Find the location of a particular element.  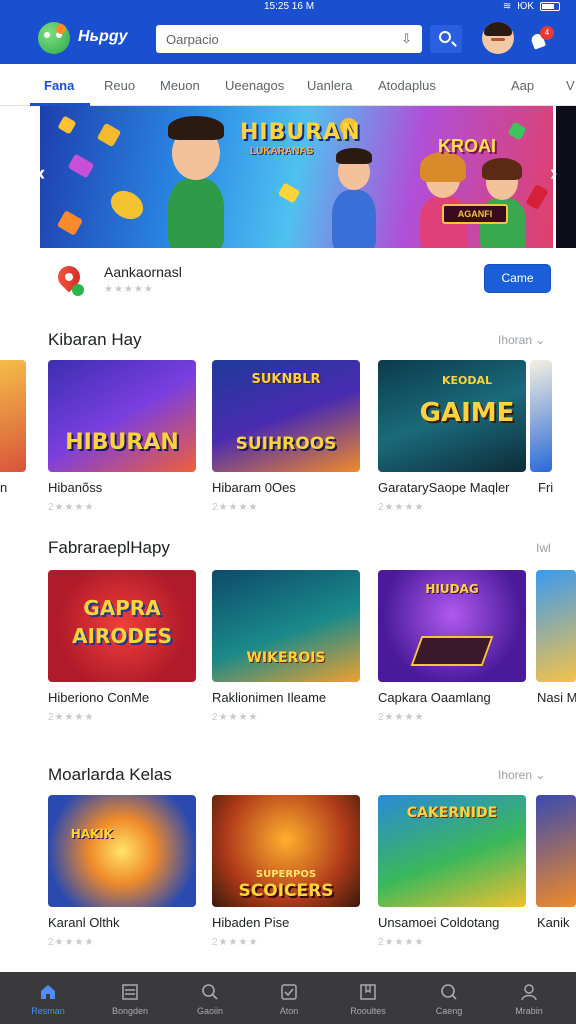

nav-label: Caeng is located at coordinates (449, 1011).